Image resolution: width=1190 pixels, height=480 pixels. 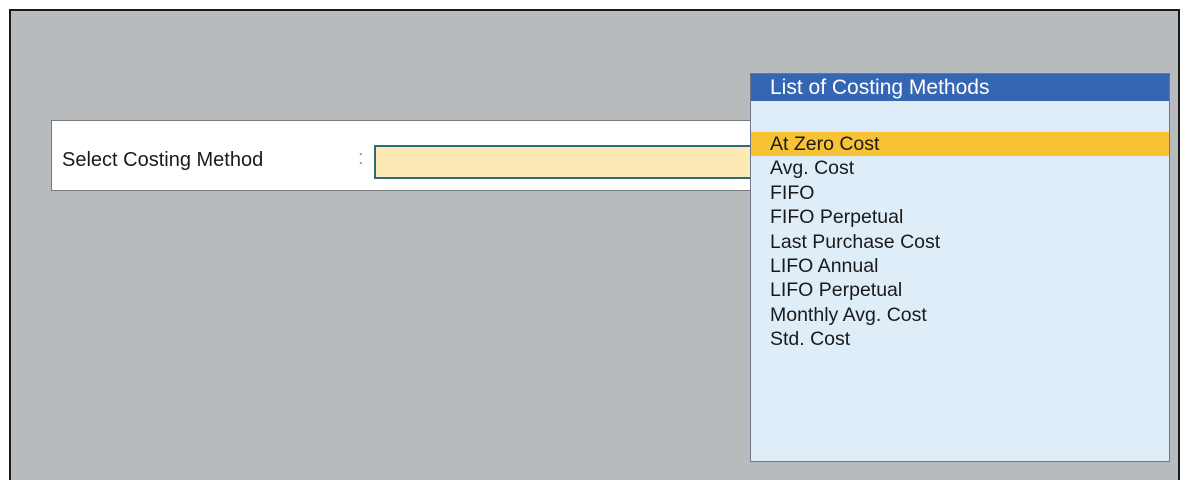 I want to click on costing-method-form: Select Costing Method :, so click(x=401, y=155).